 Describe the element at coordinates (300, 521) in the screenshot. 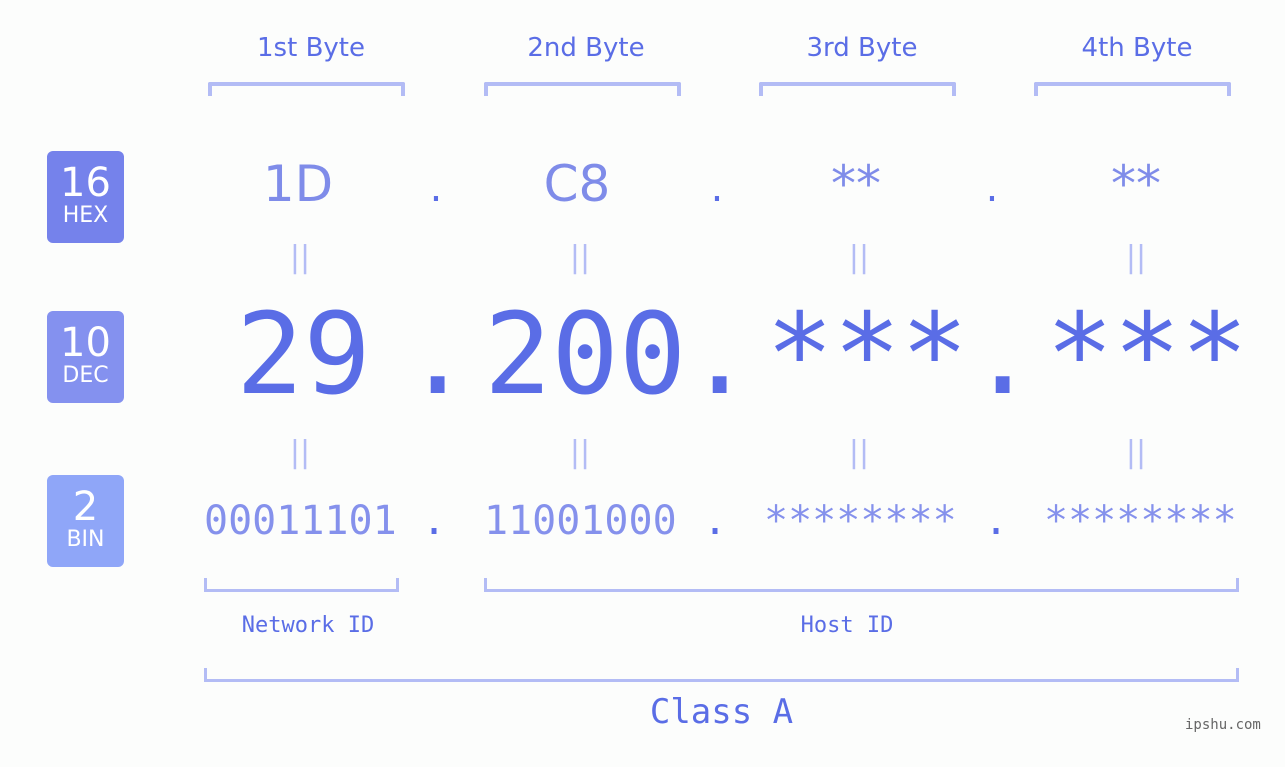

I see `bin-byte-1: 00011101` at that location.